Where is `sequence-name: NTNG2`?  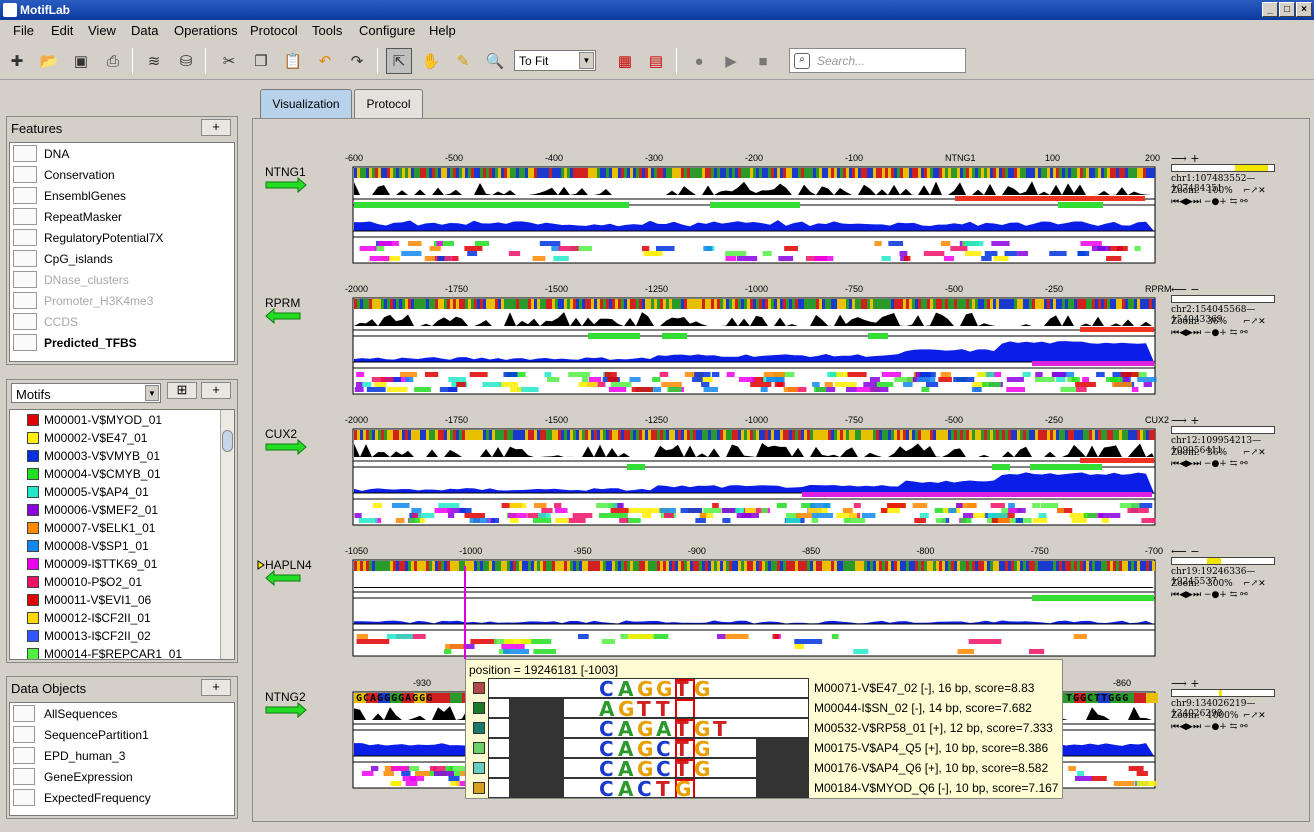
sequence-name: NTNG2 is located at coordinates (285, 697).